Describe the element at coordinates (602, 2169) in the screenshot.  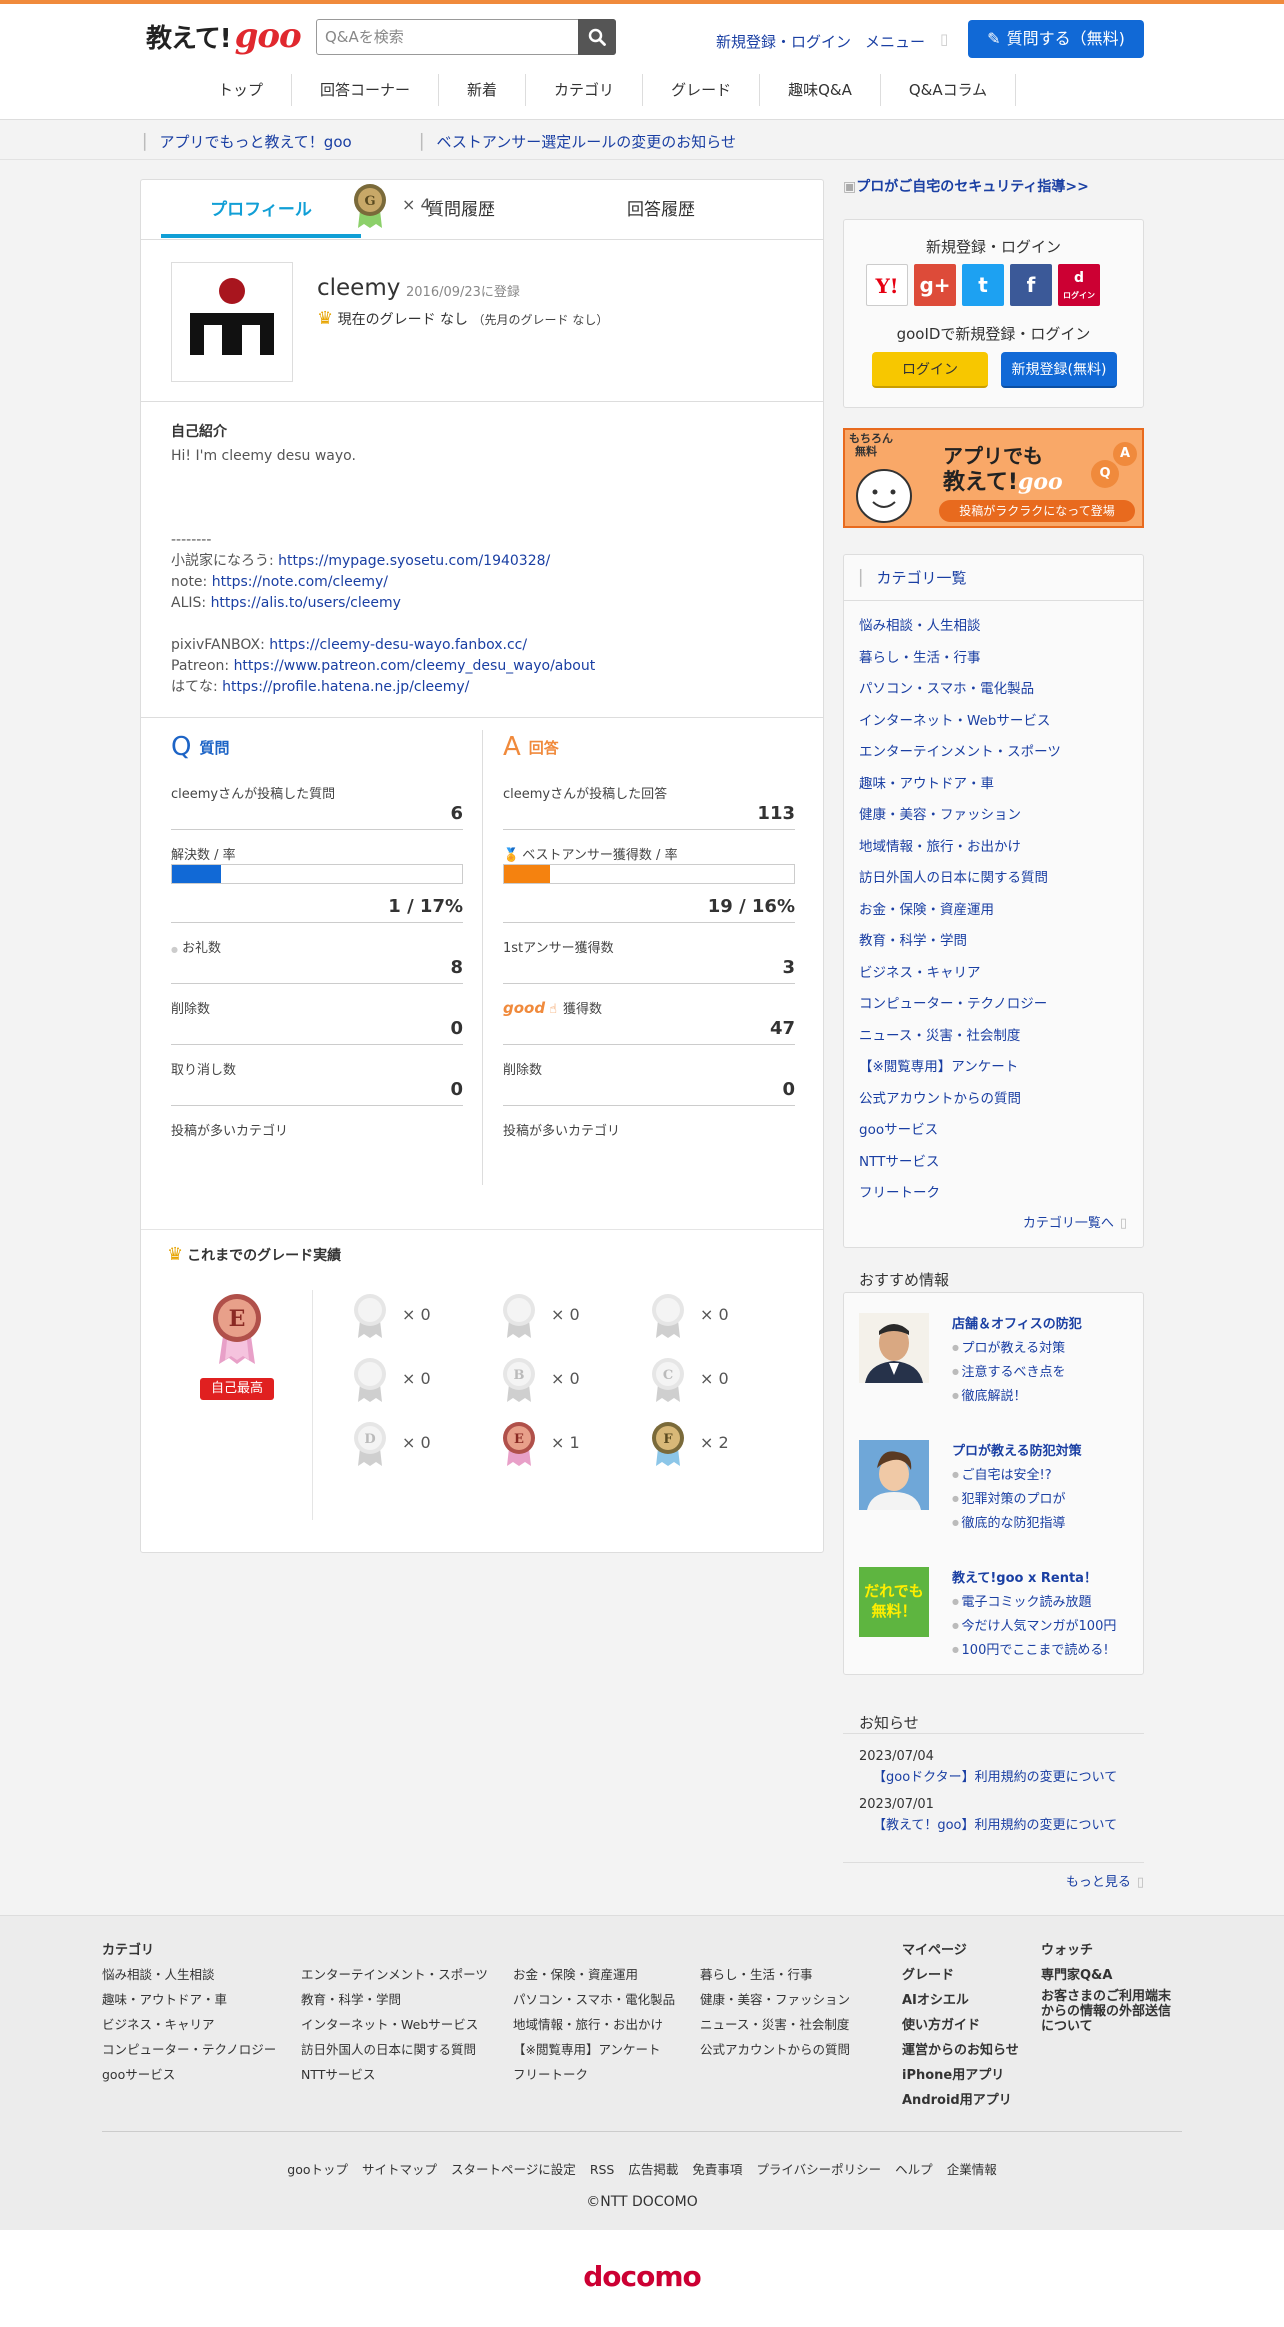
I see `footer-bottom-link: RSS` at that location.